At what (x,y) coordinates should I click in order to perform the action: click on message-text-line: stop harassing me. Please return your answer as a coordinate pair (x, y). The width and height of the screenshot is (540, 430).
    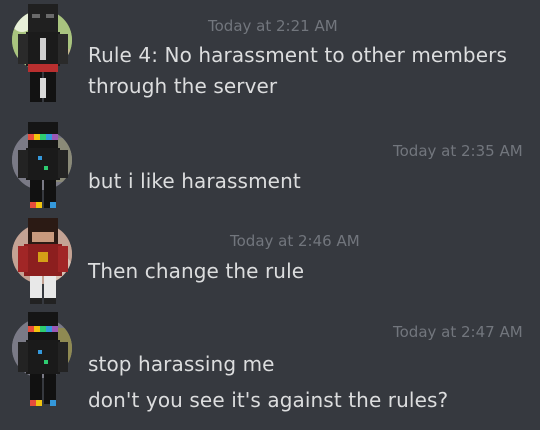
    Looking at the image, I should click on (181, 364).